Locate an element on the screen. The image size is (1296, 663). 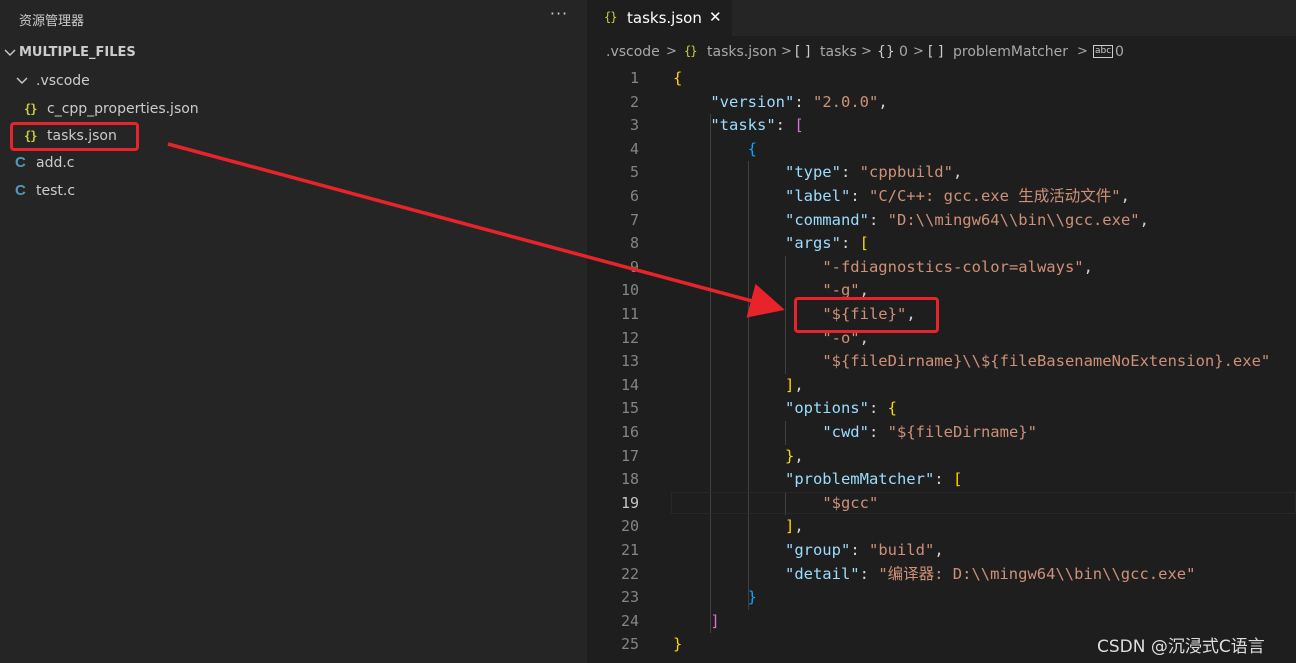
line-number: 13 is located at coordinates (629, 361).